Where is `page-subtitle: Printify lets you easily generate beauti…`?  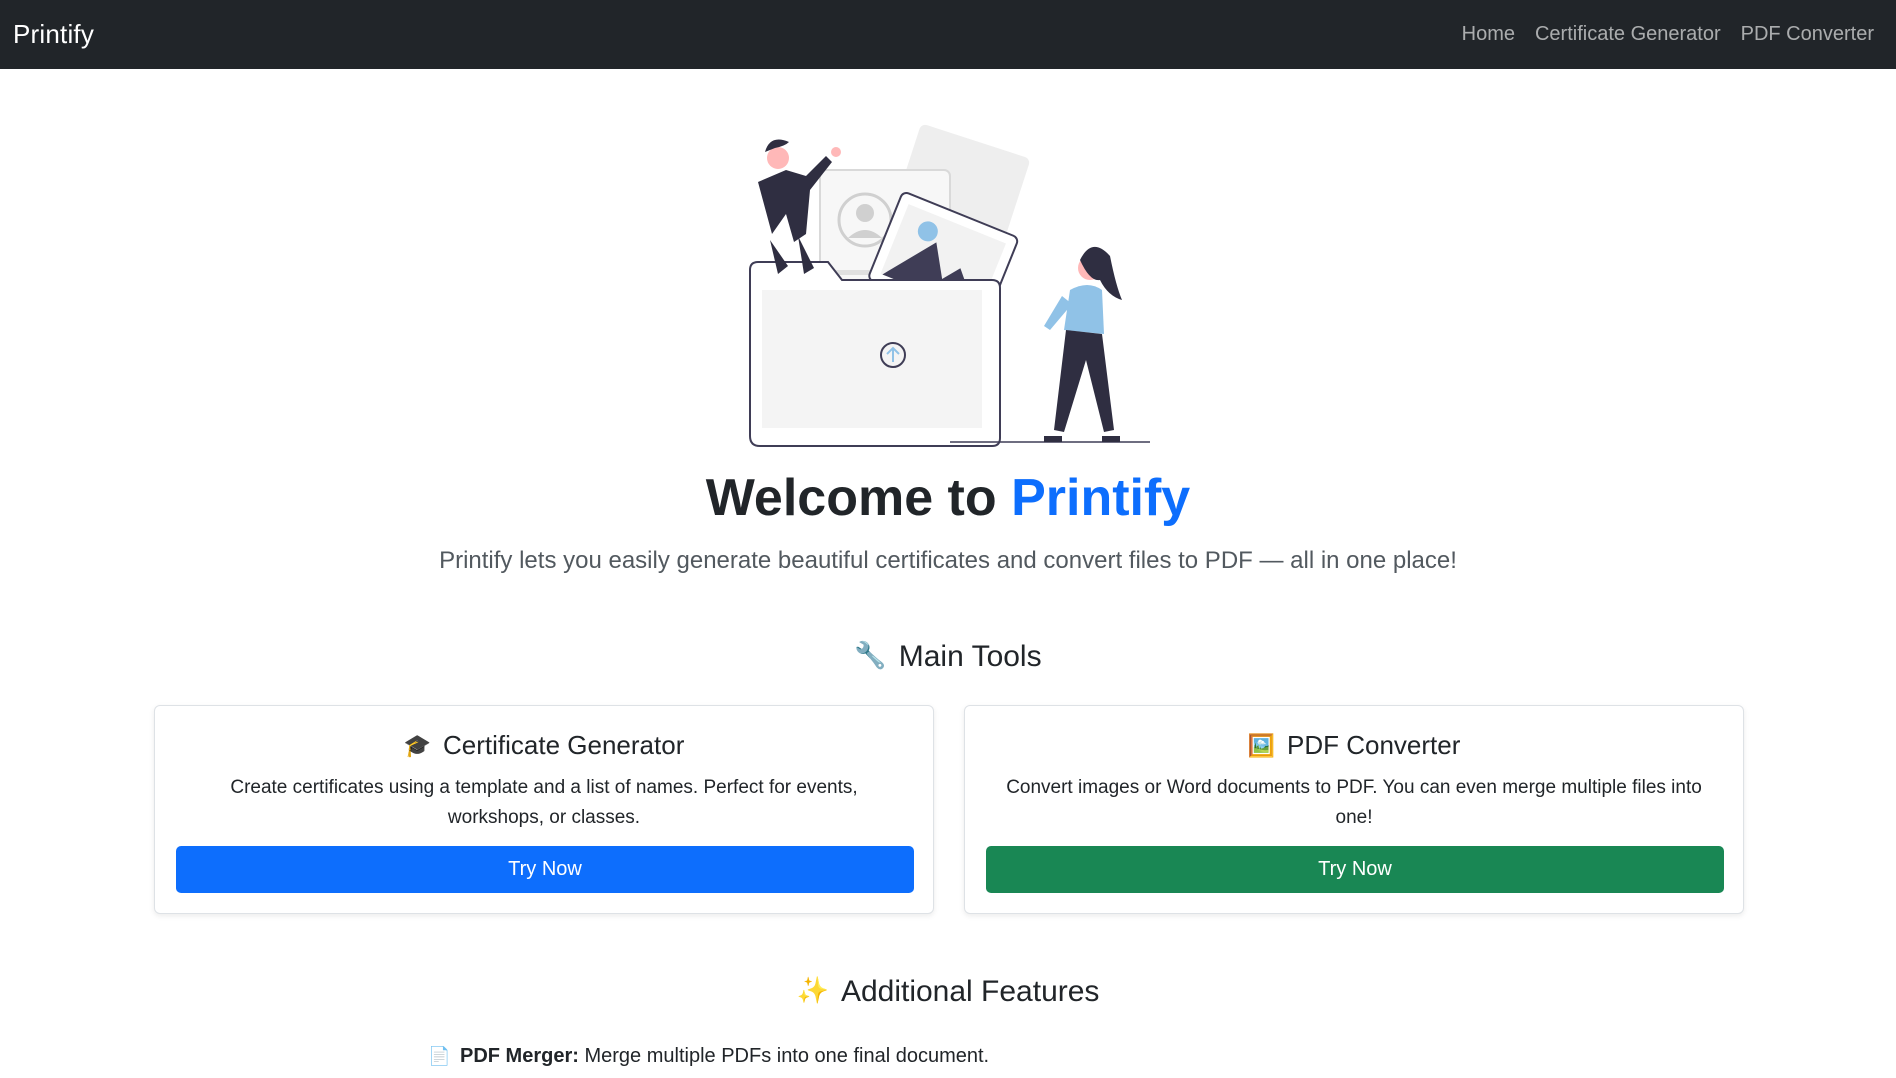 page-subtitle: Printify lets you easily generate beauti… is located at coordinates (948, 560).